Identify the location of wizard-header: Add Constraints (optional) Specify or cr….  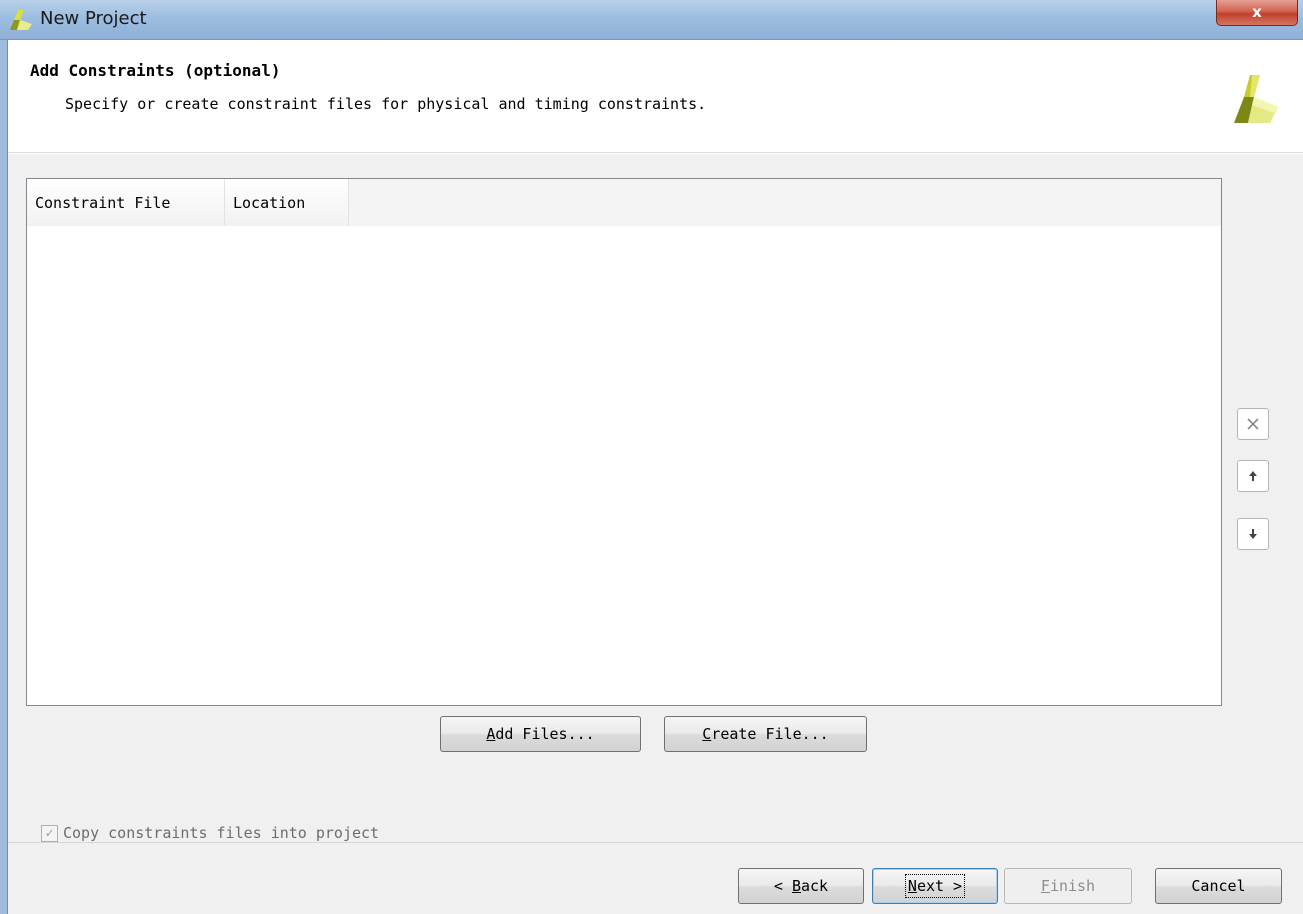
(655, 97).